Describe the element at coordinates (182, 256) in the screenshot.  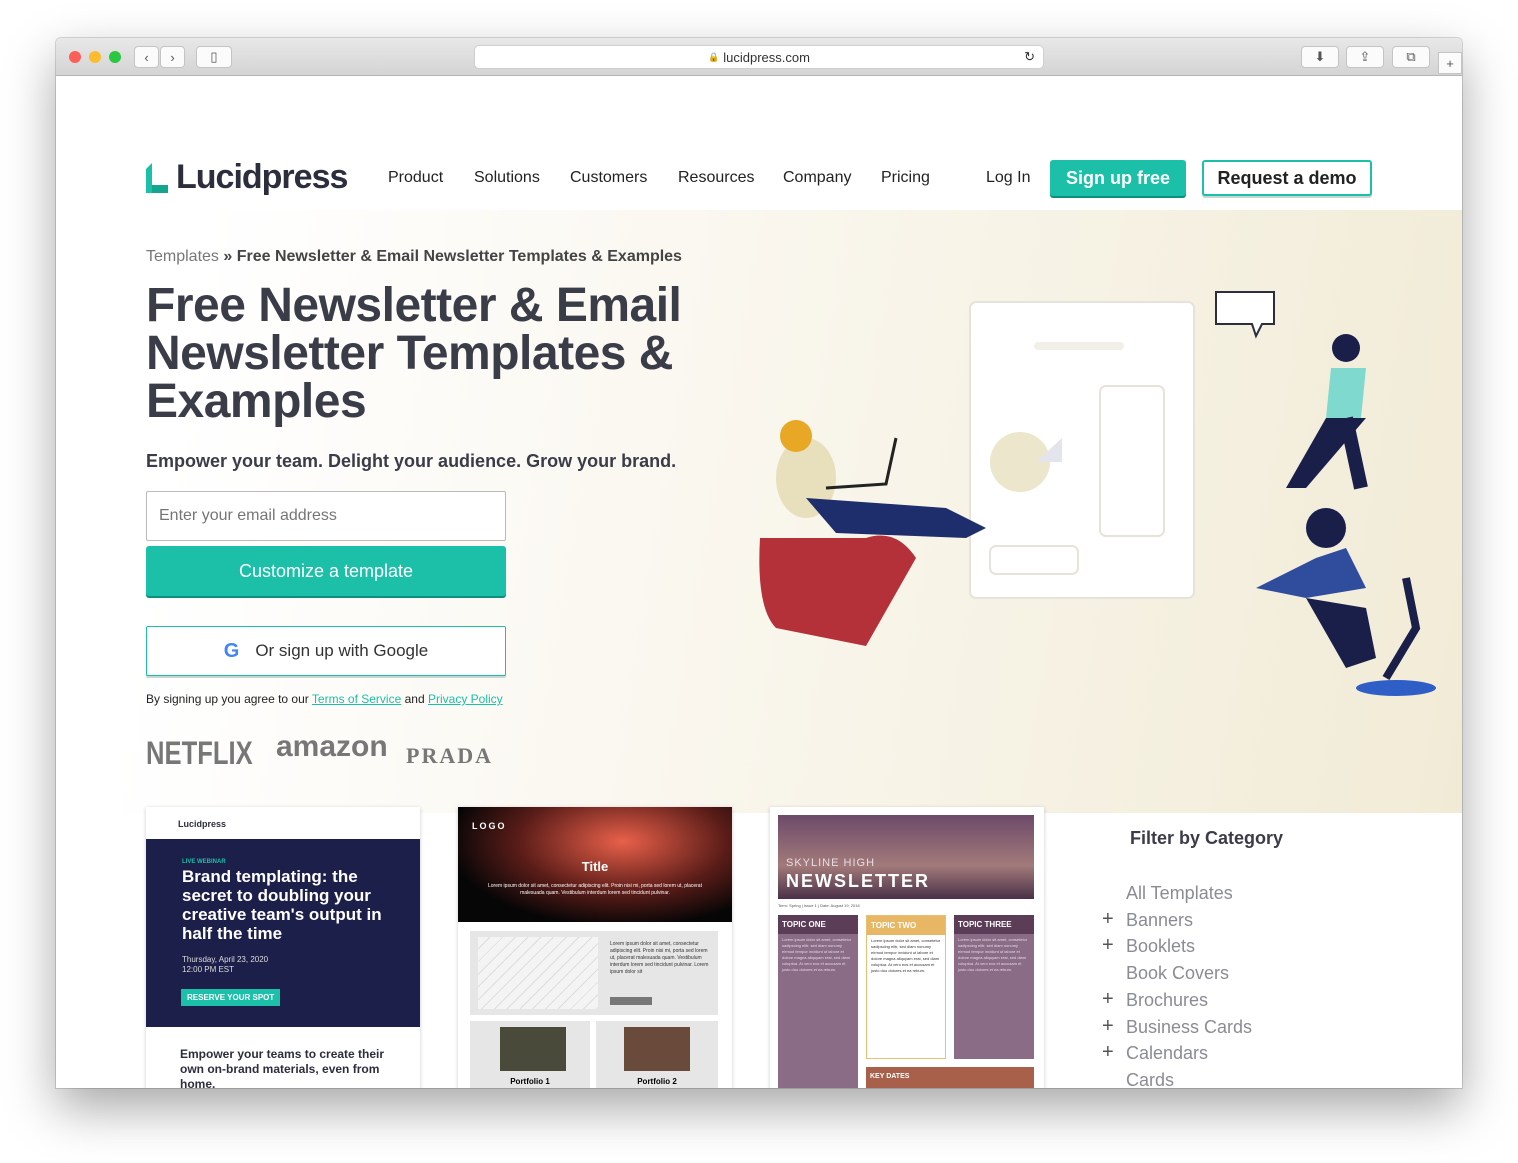
I see `breadcrumb-templates: Templates` at that location.